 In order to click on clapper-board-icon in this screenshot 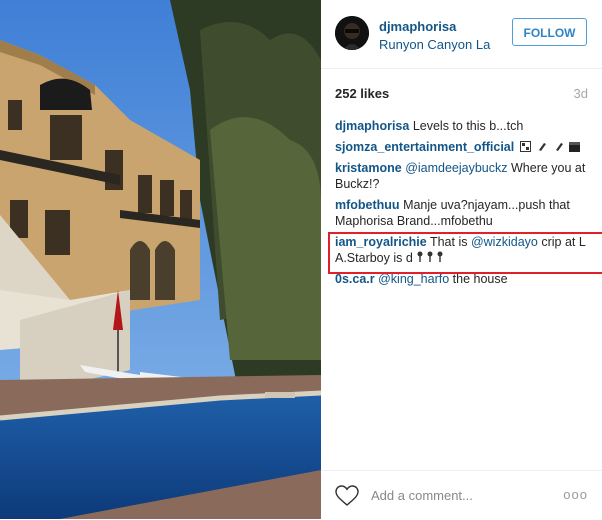, I will do `click(575, 147)`.